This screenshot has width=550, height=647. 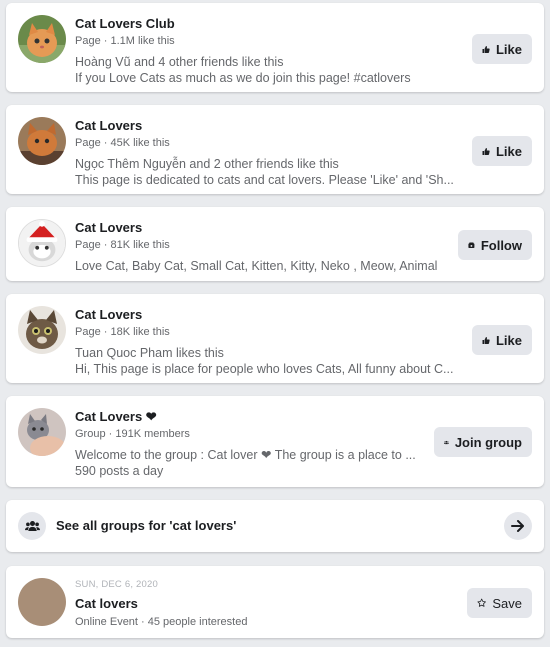 What do you see at coordinates (122, 245) in the screenshot?
I see `page-meta: Page · 81K like this` at bounding box center [122, 245].